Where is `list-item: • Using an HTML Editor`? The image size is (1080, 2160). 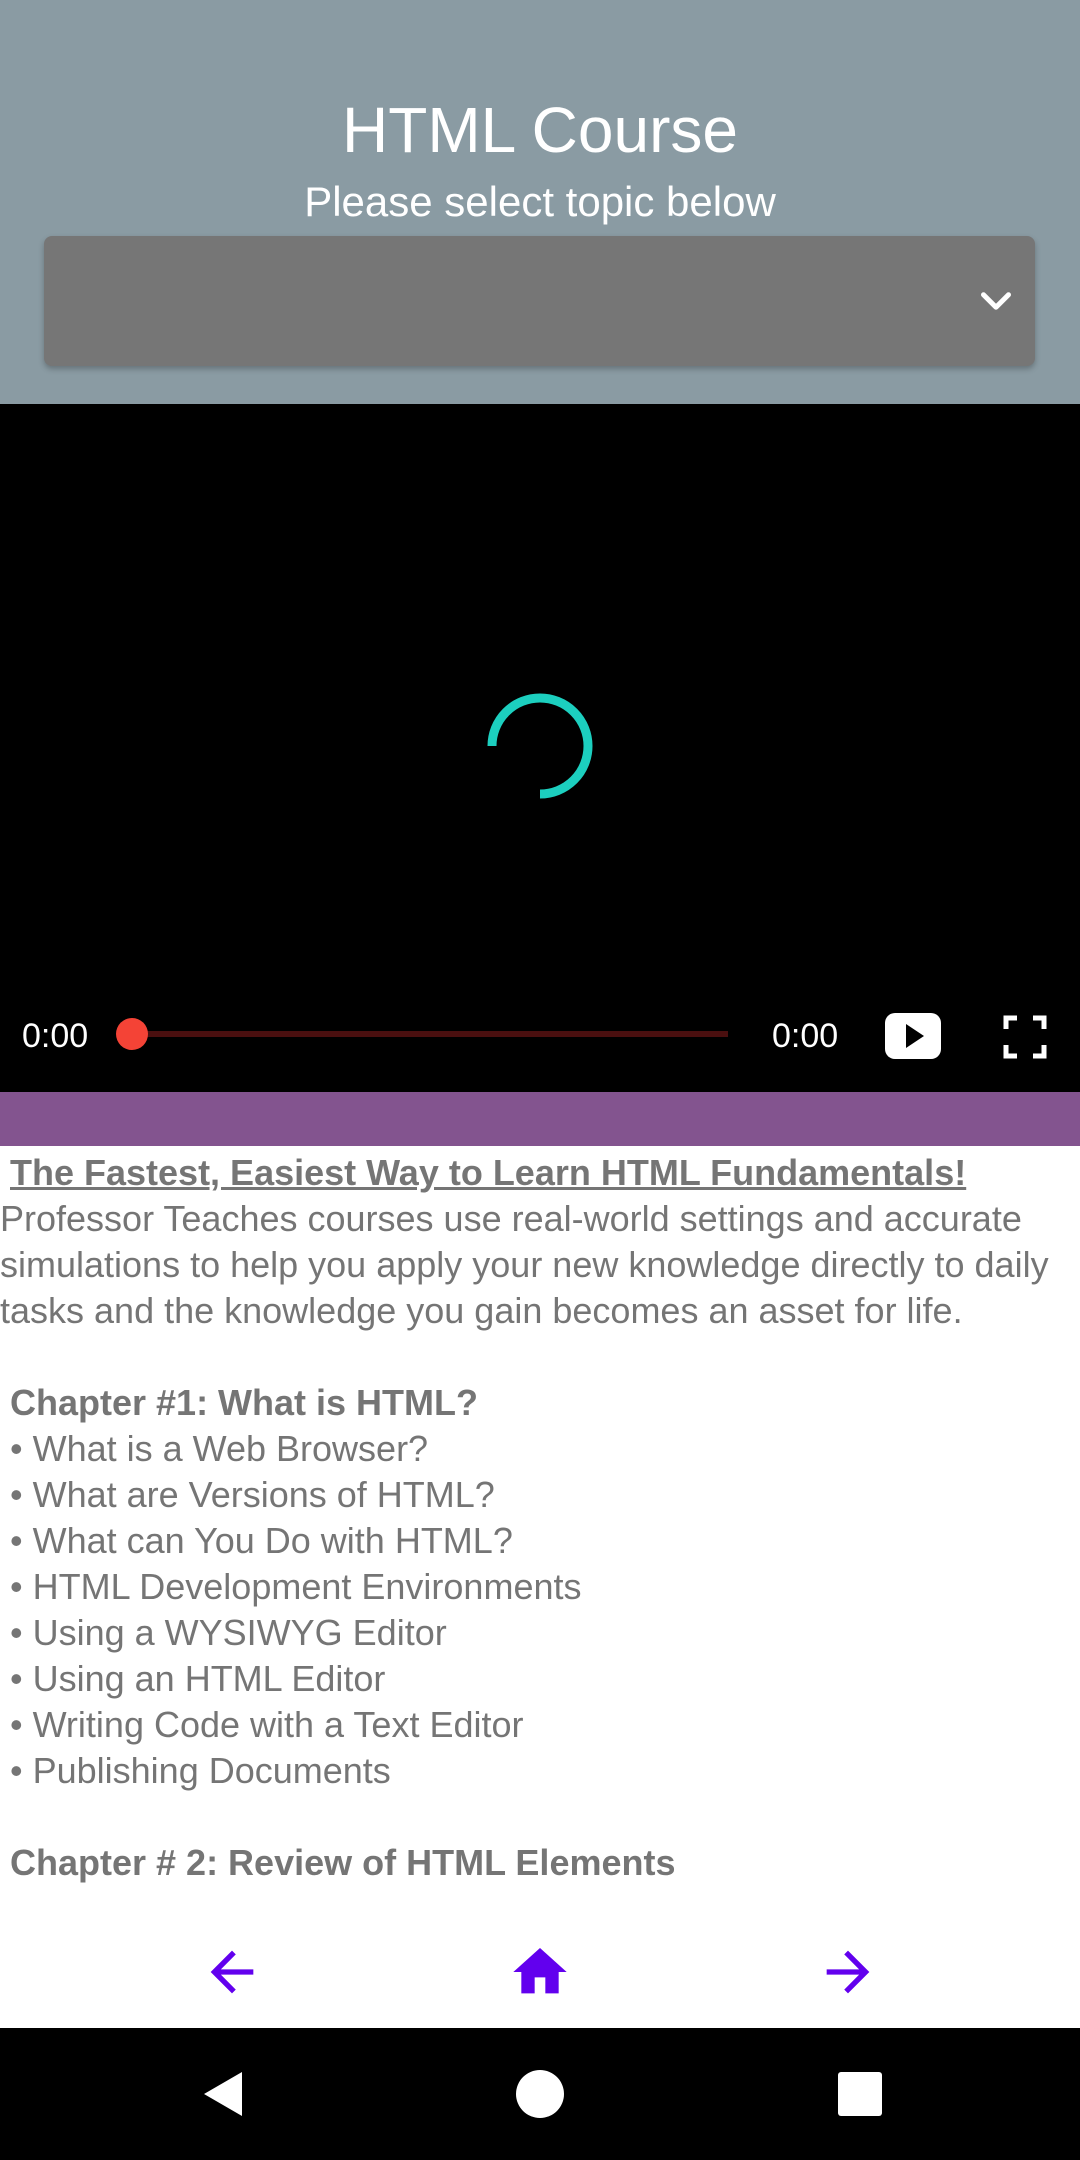
list-item: • Using an HTML Editor is located at coordinates (198, 1678).